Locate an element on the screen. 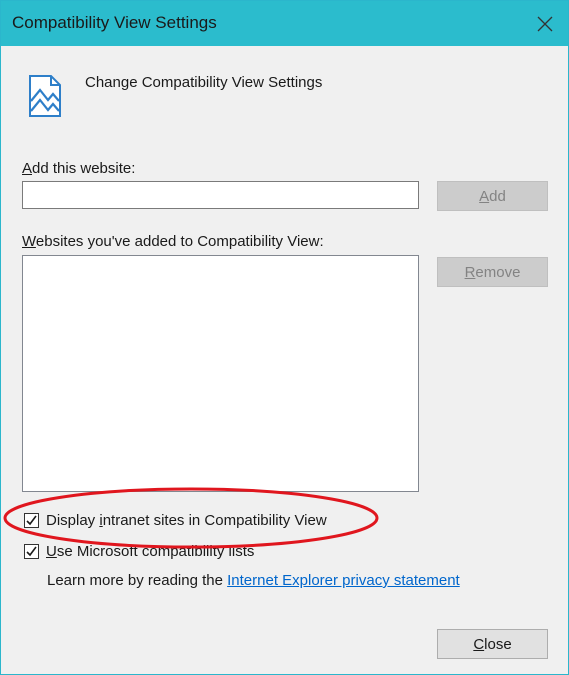  add-website-label: Add this website: is located at coordinates (79, 168).